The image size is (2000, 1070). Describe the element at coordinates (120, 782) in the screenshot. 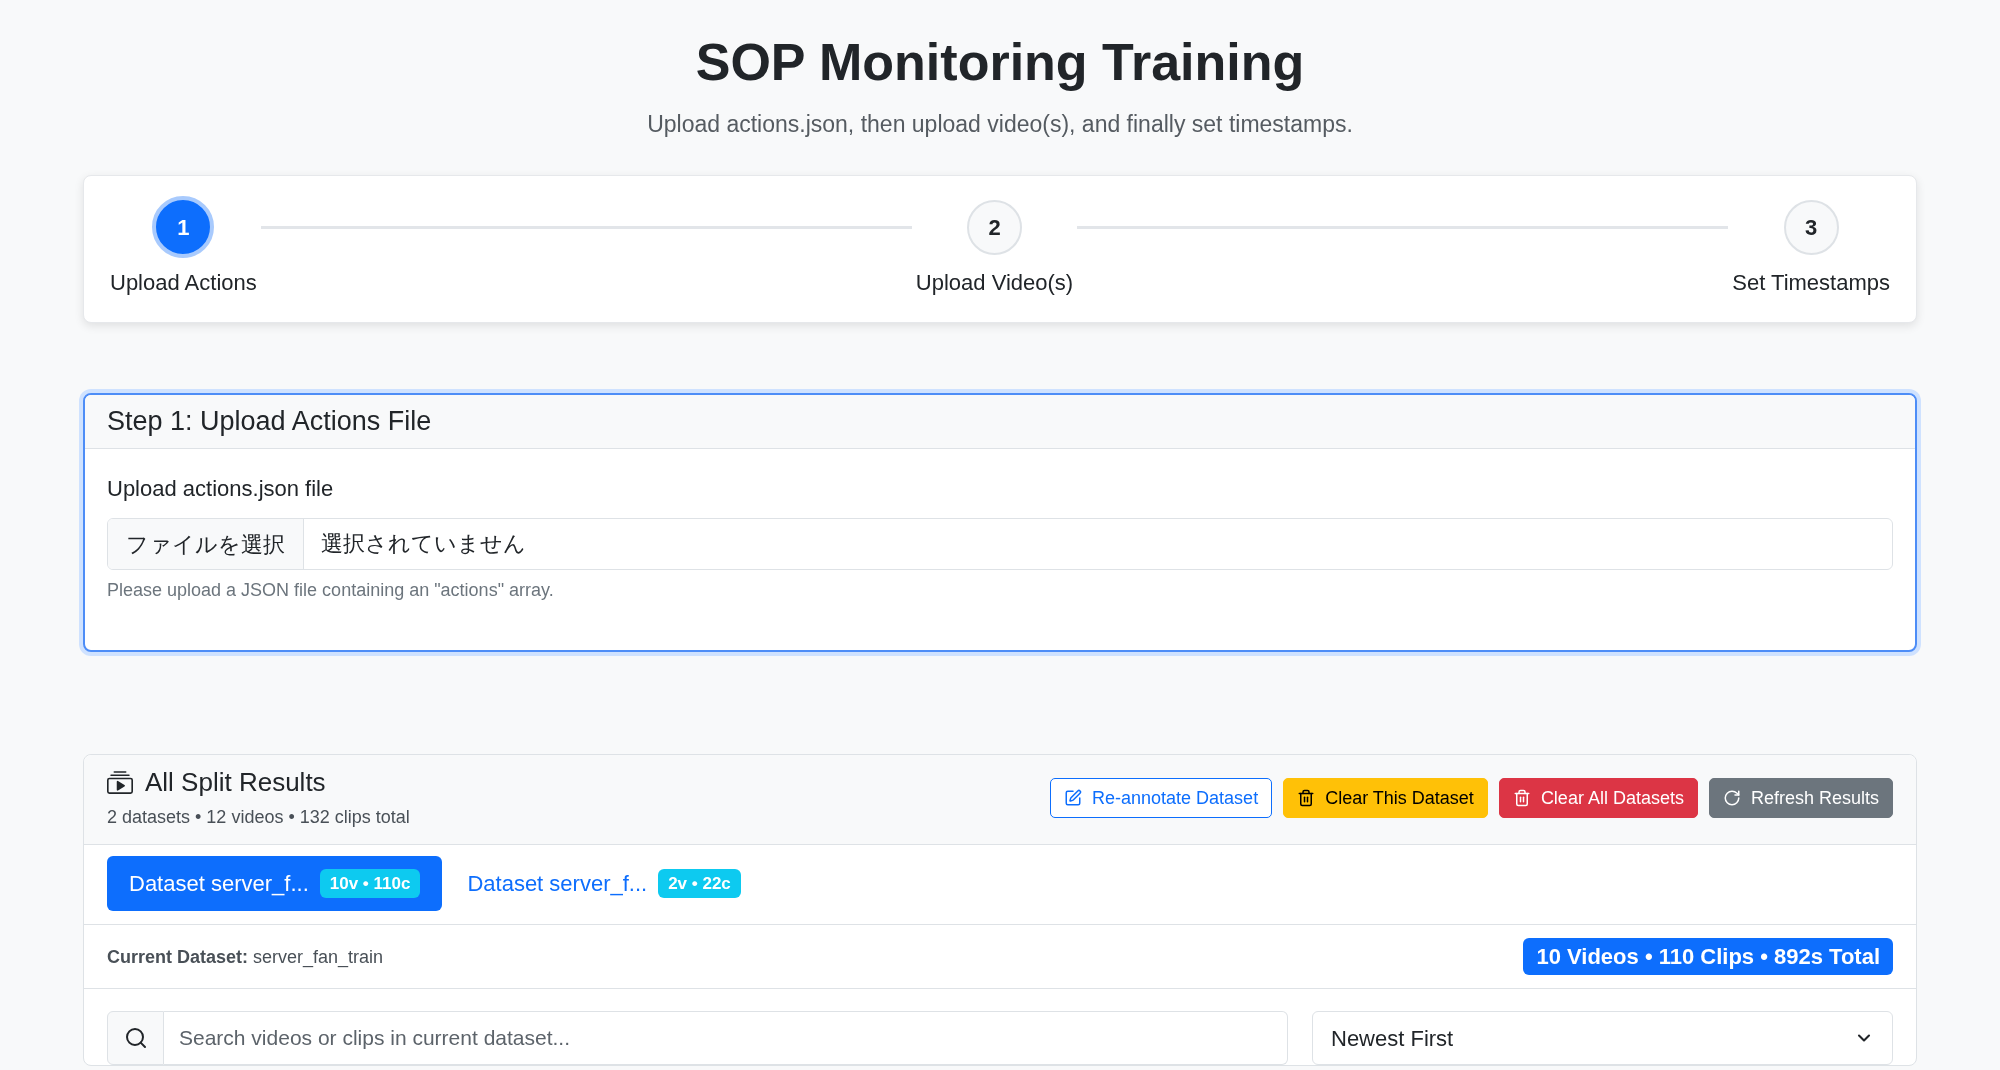

I see `video-collection-icon` at that location.